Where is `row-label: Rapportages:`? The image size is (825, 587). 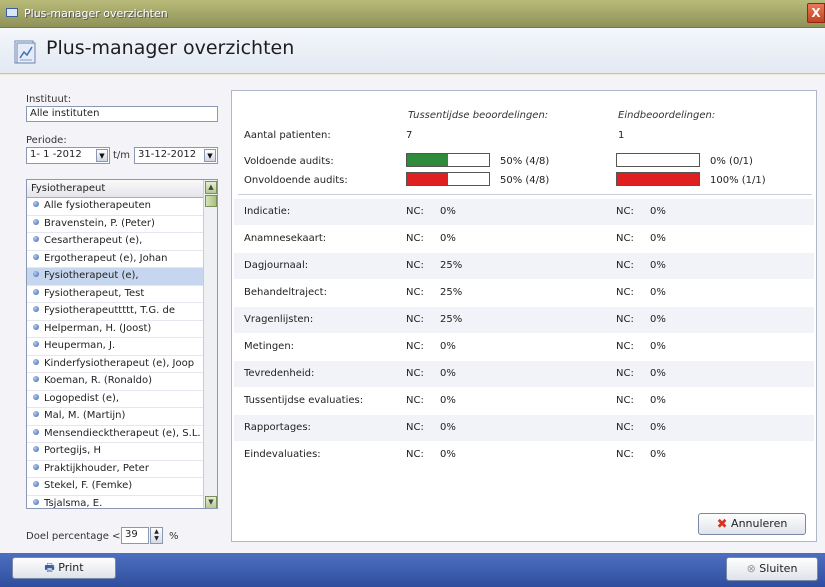 row-label: Rapportages: is located at coordinates (277, 427).